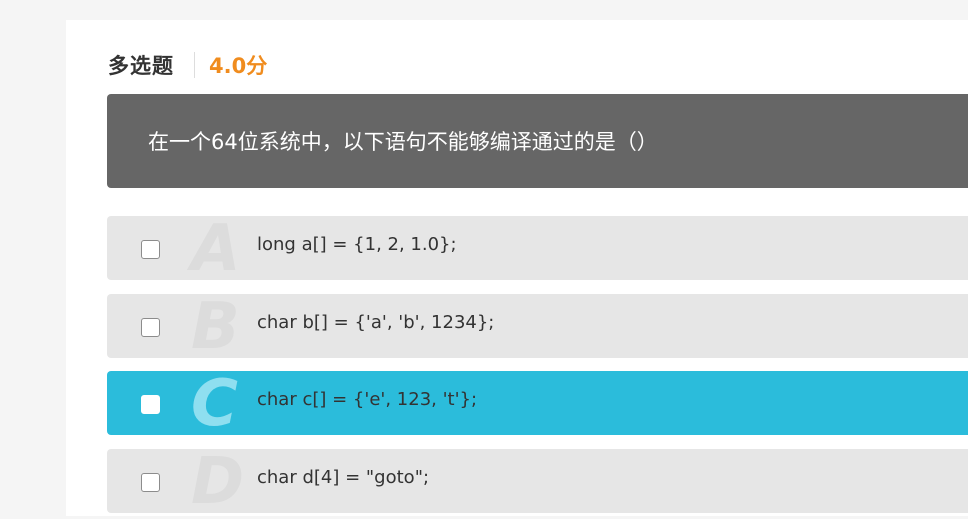 Image resolution: width=968 pixels, height=519 pixels. Describe the element at coordinates (214, 404) in the screenshot. I see `option-c-letter: C` at that location.